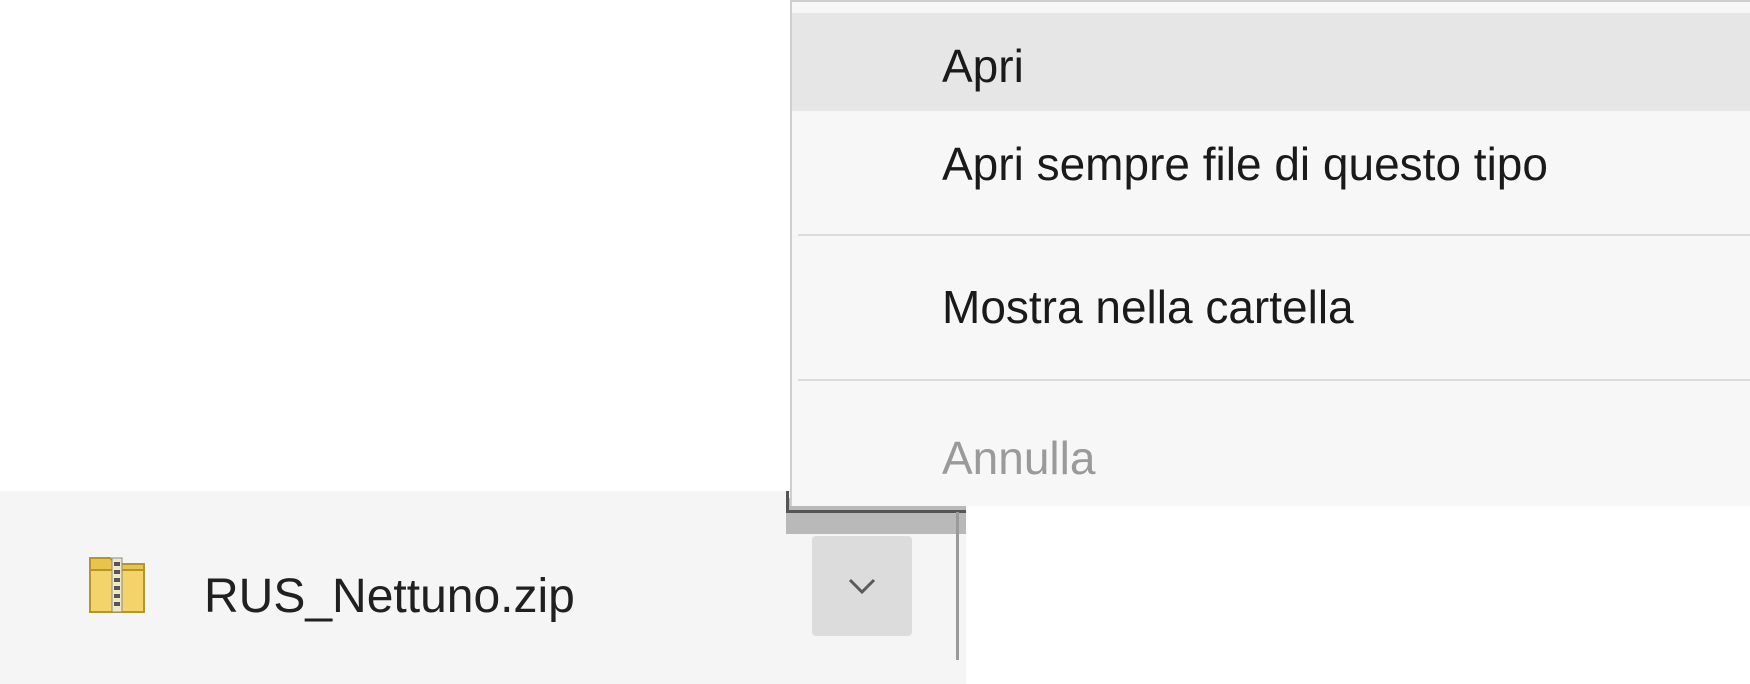 This screenshot has width=1750, height=684. What do you see at coordinates (1271, 166) in the screenshot?
I see `menu-item-always-open: Apri sempre file di questo tipo` at bounding box center [1271, 166].